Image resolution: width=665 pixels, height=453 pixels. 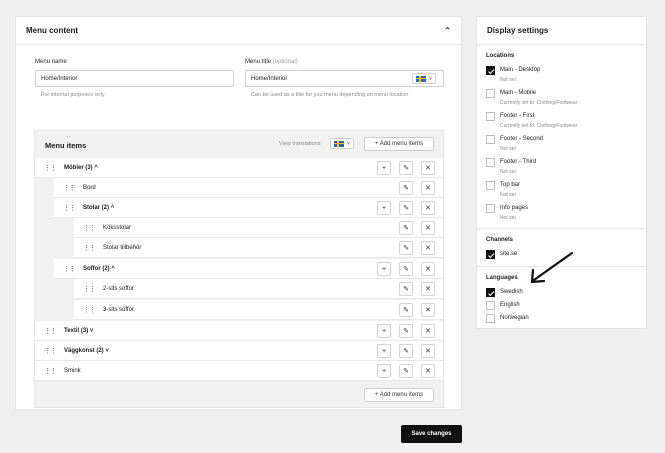 What do you see at coordinates (520, 70) in the screenshot?
I see `location-label: Main - Desktop` at bounding box center [520, 70].